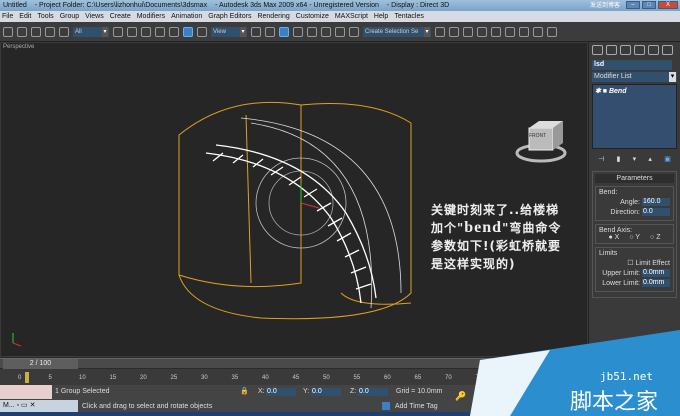  I want to click on pin-stack-icon: ⊣, so click(601, 159).